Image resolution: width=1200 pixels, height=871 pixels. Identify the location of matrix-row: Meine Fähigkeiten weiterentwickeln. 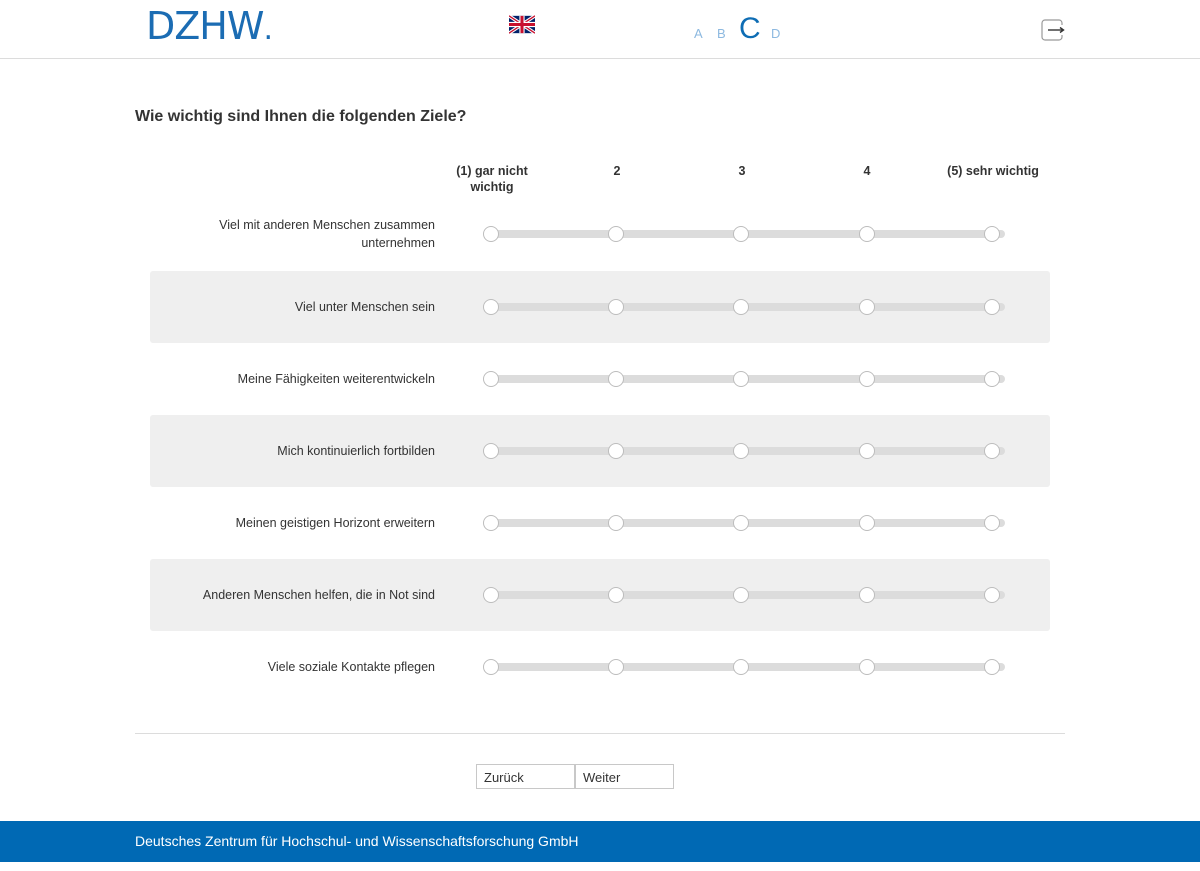
(600, 379).